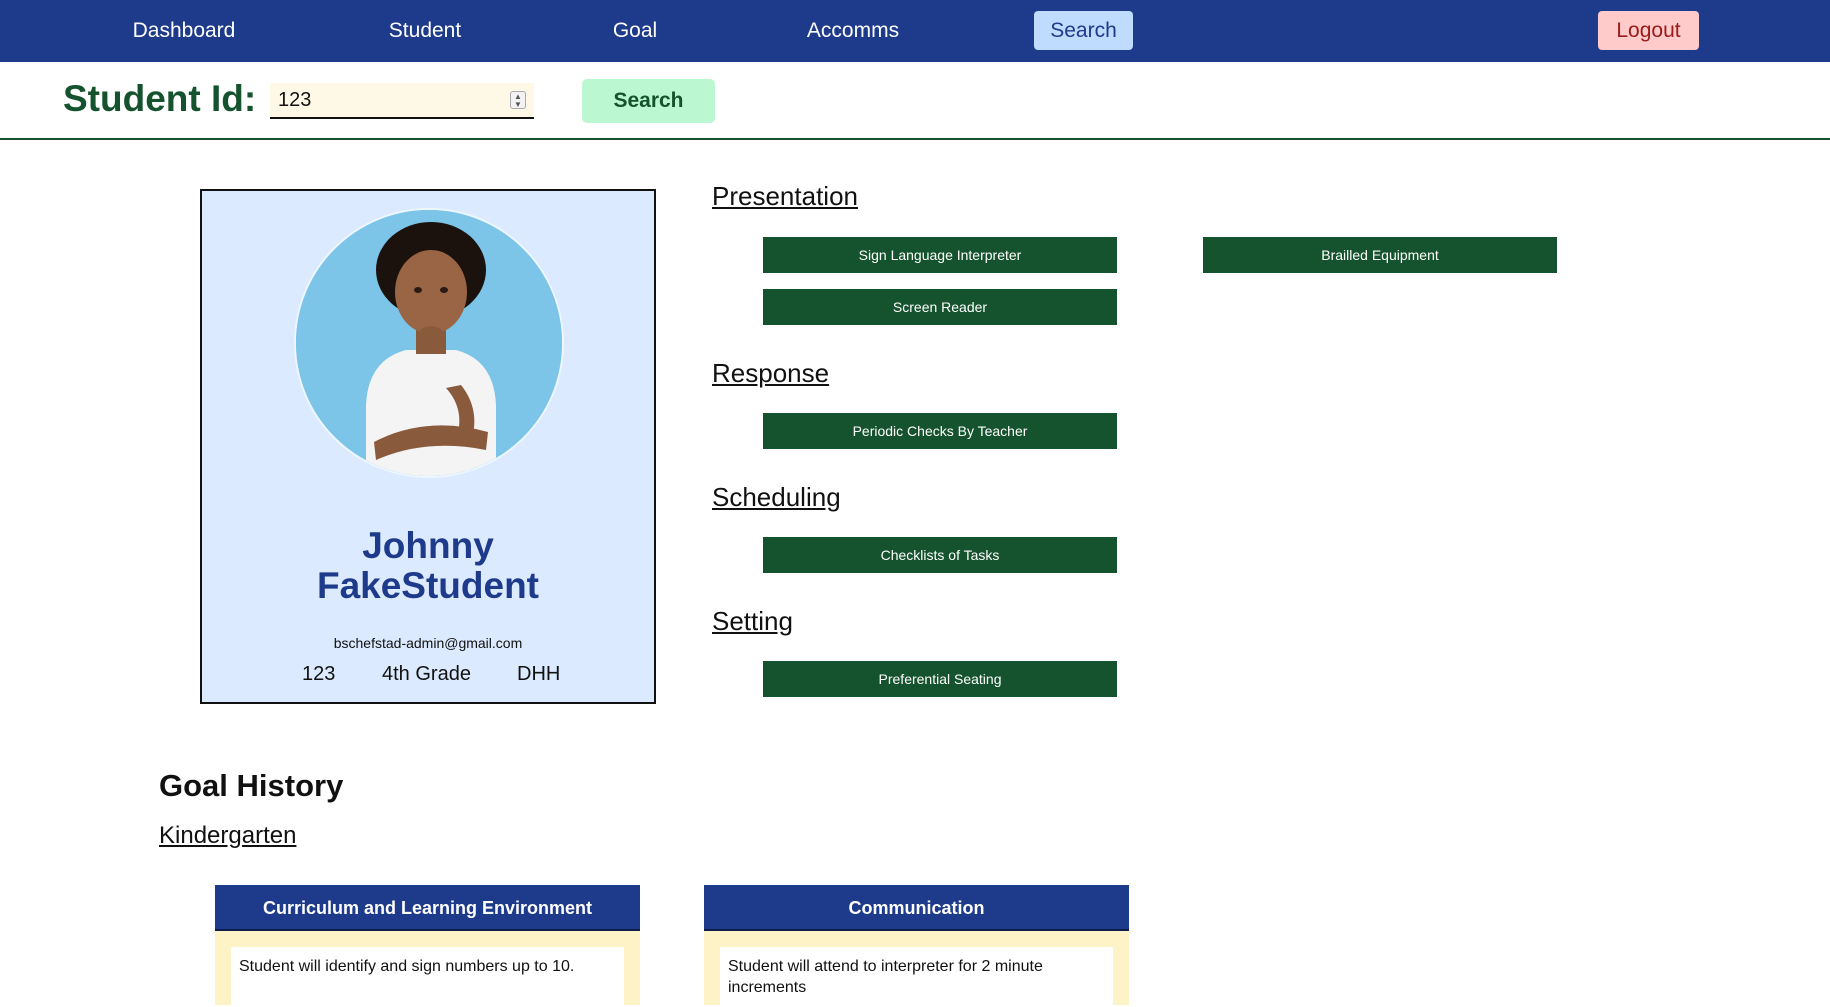  I want to click on avatar, so click(429, 343).